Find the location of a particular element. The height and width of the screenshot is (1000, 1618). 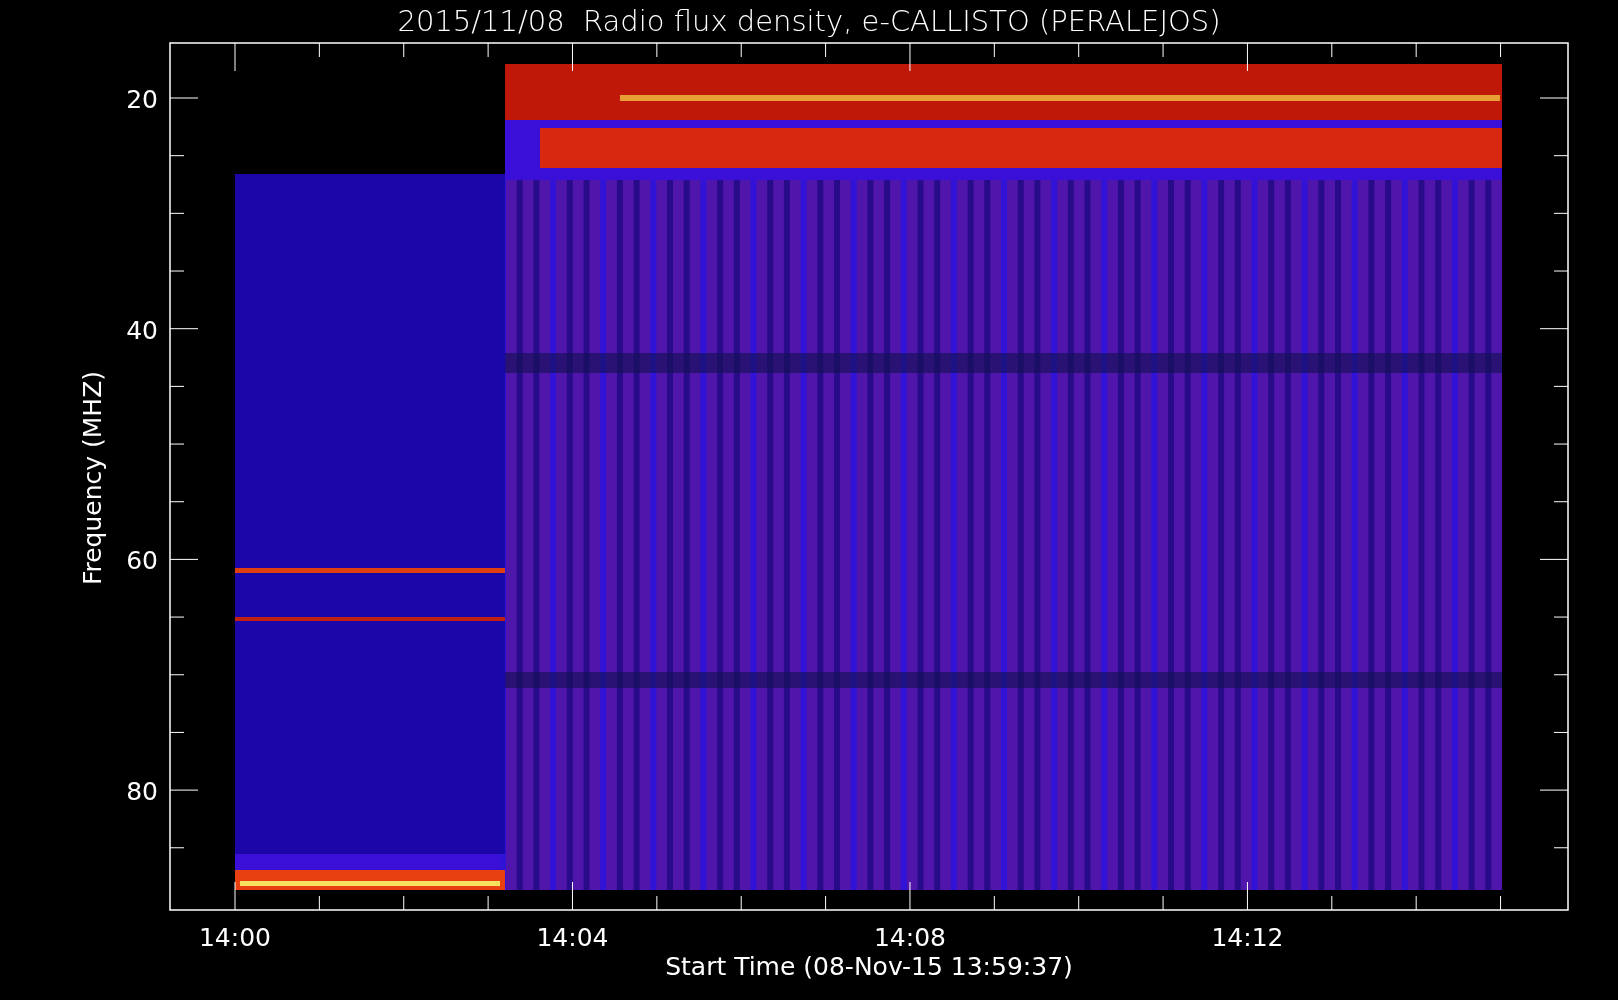

x-tick-label: 14:04 is located at coordinates (572, 937).